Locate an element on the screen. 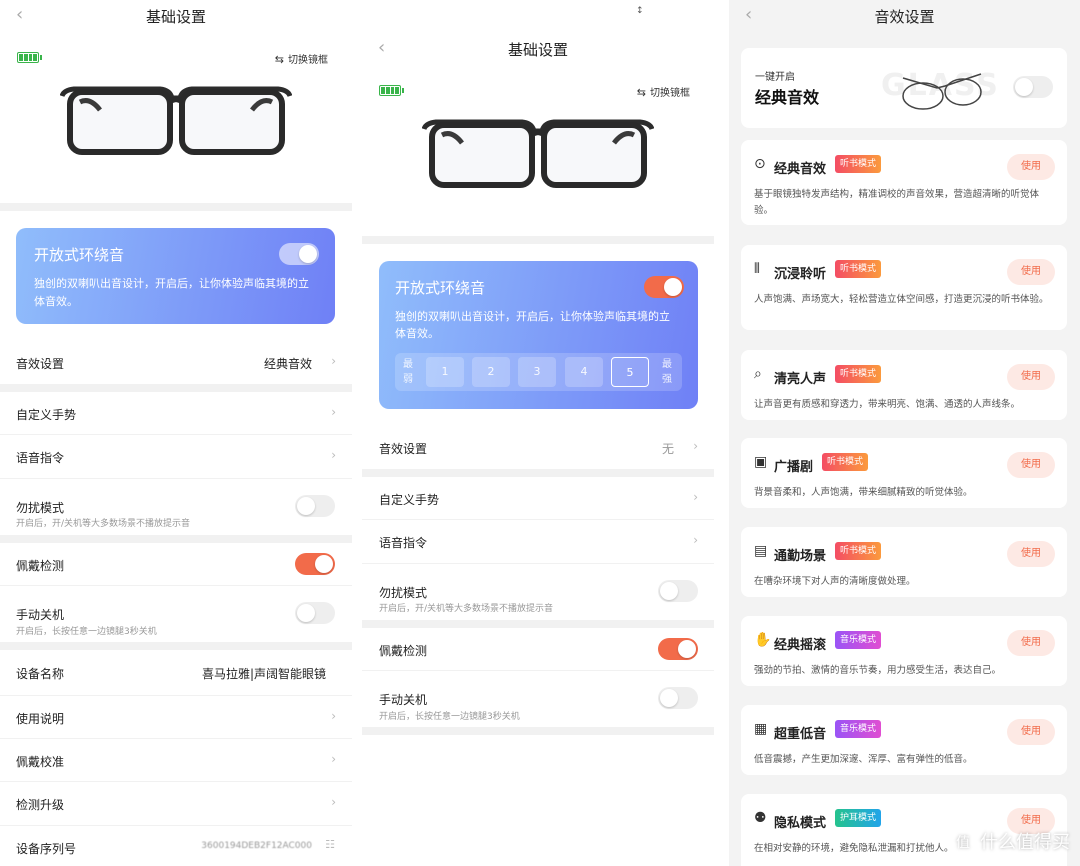  surround-level-selector: 最弱 1 2 3 4 5 最强 is located at coordinates (538, 372).